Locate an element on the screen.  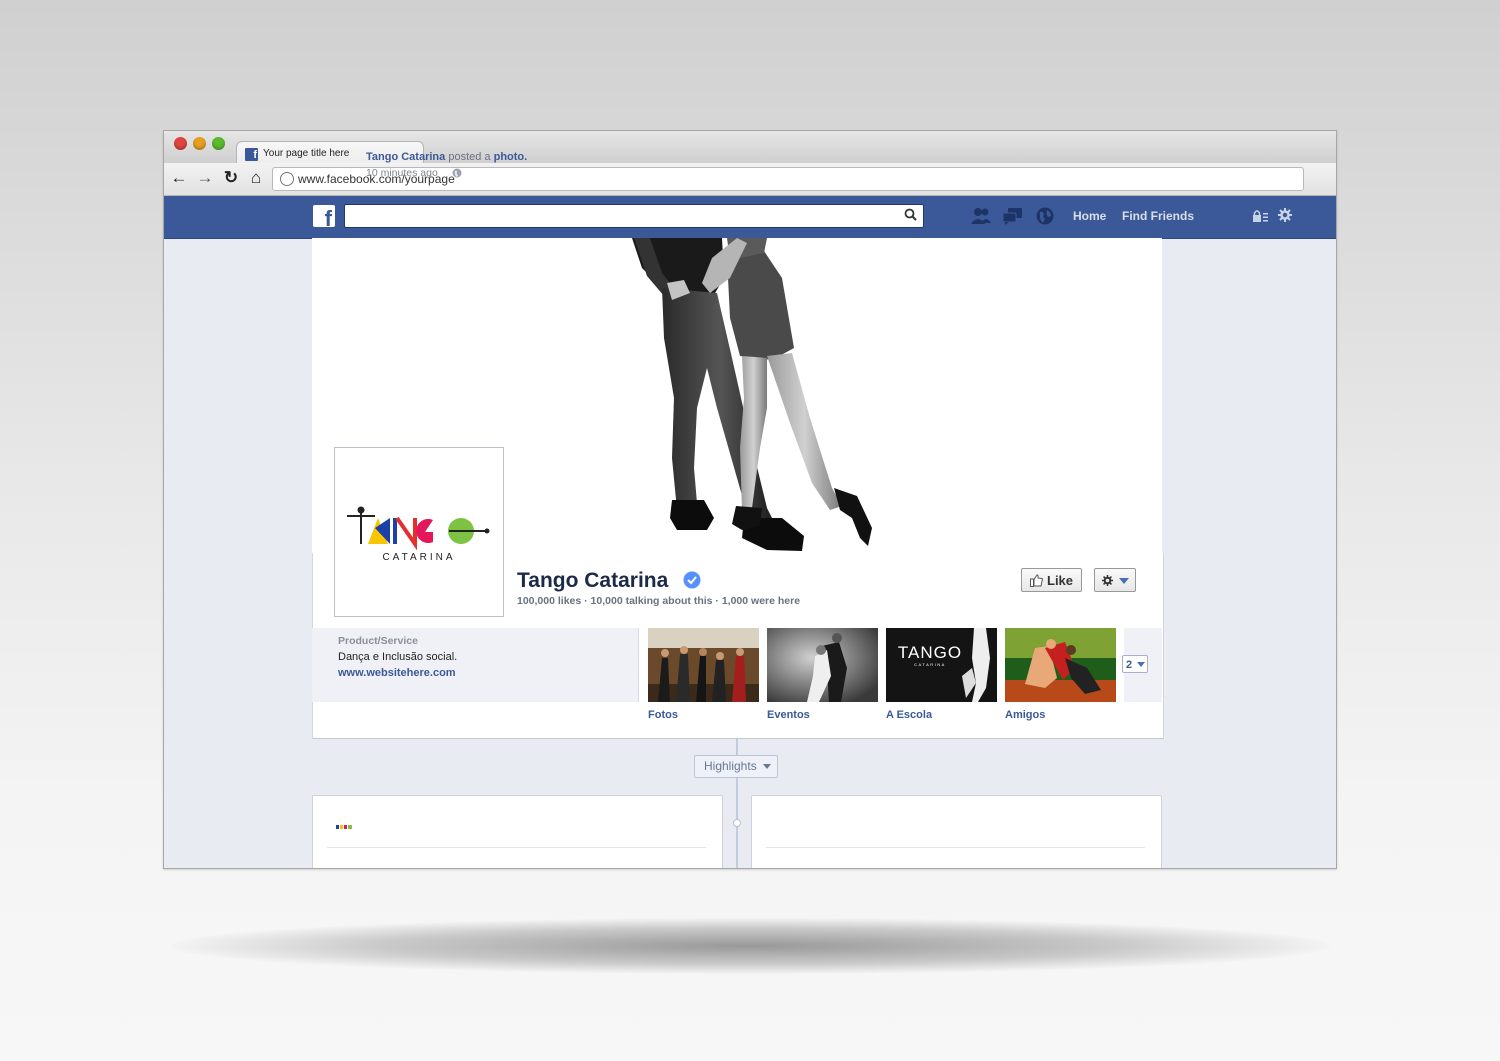
stage-dancers-image is located at coordinates (1060, 665).